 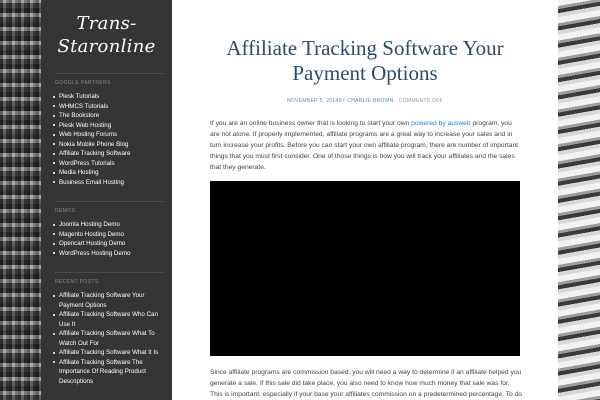 I want to click on background-photo-right, so click(x=579, y=200).